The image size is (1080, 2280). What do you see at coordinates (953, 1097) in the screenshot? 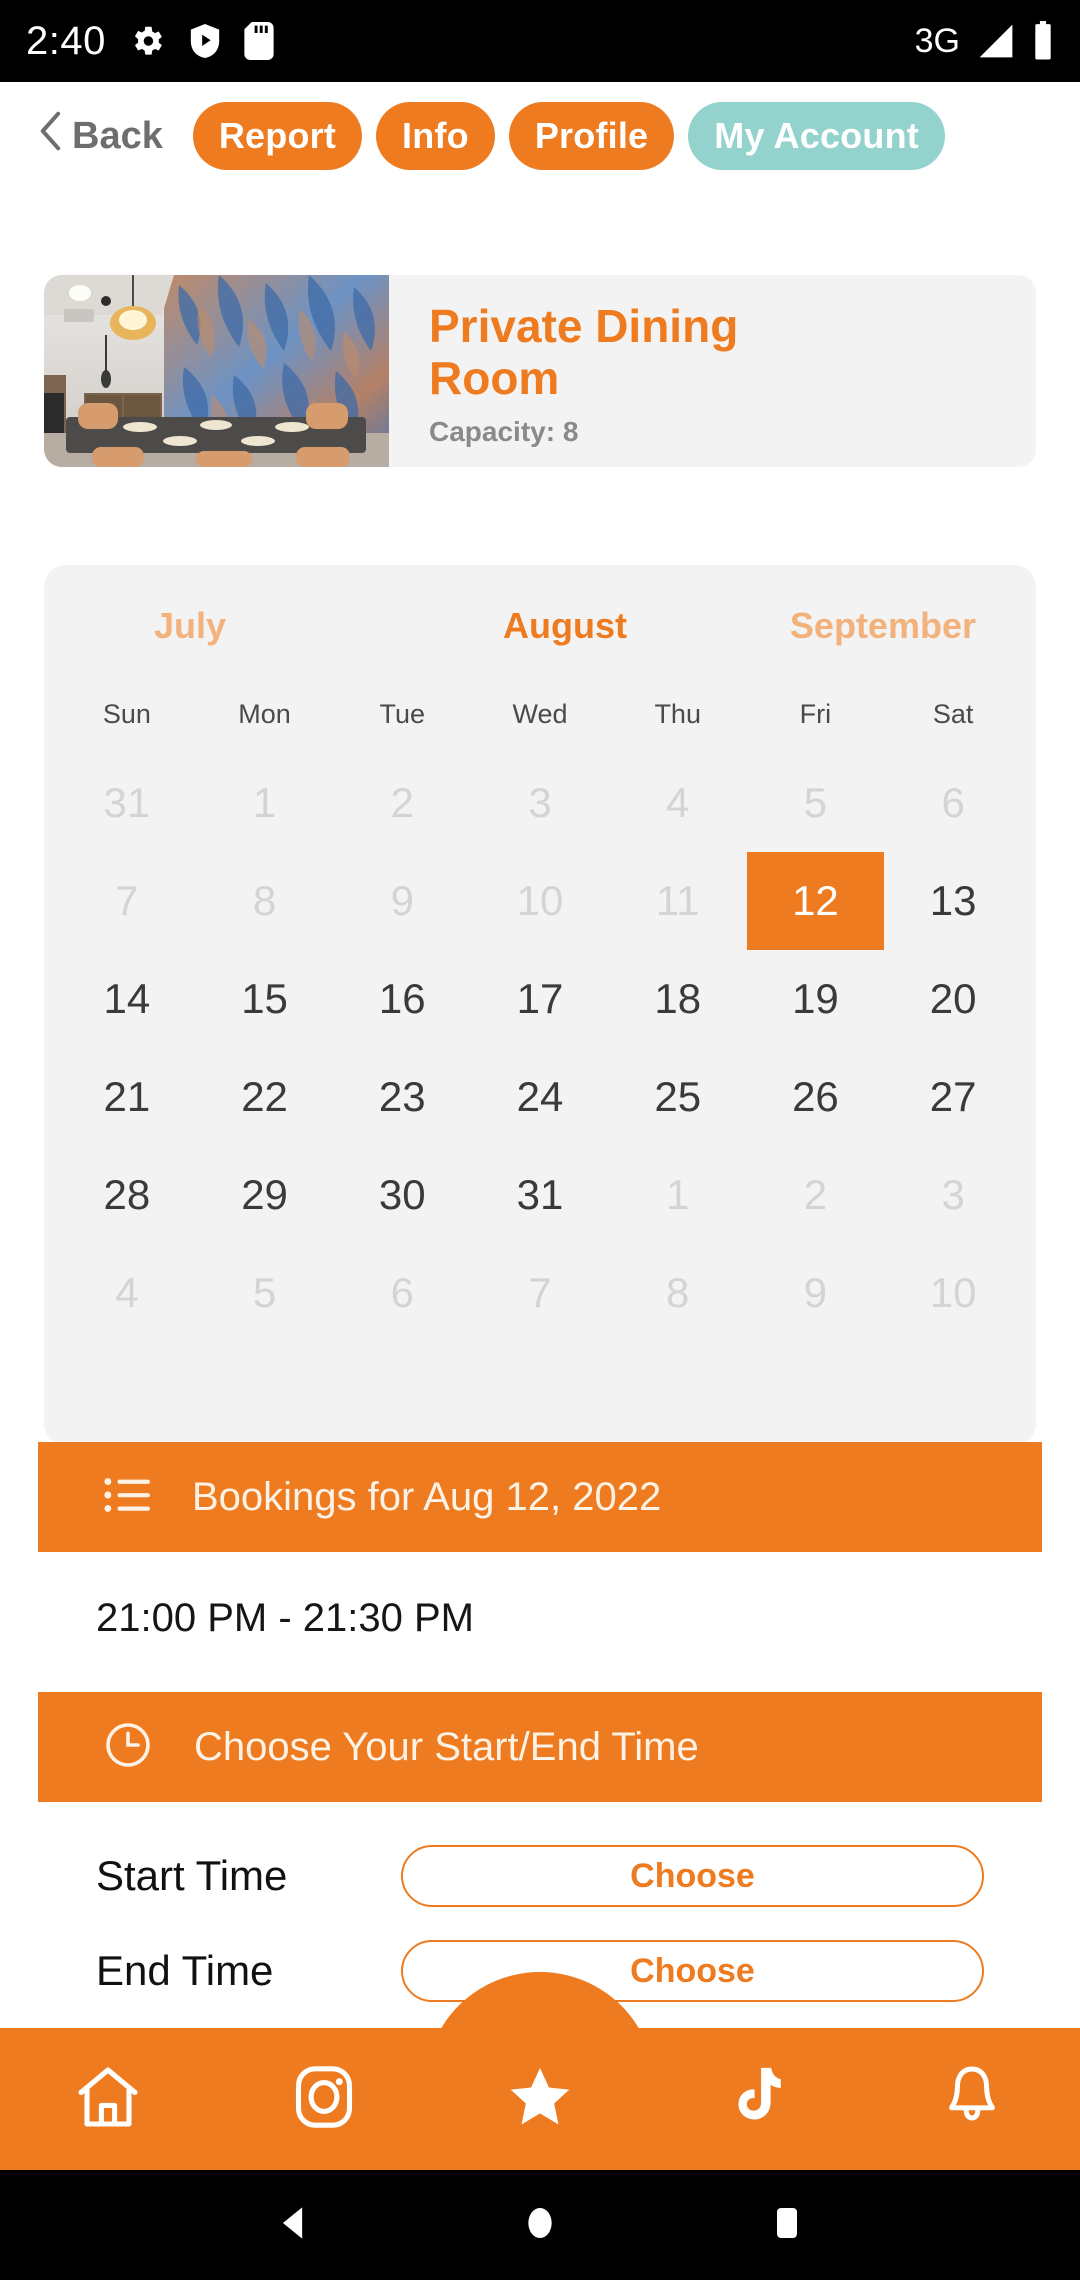
I see `calendar-day: 27` at bounding box center [953, 1097].